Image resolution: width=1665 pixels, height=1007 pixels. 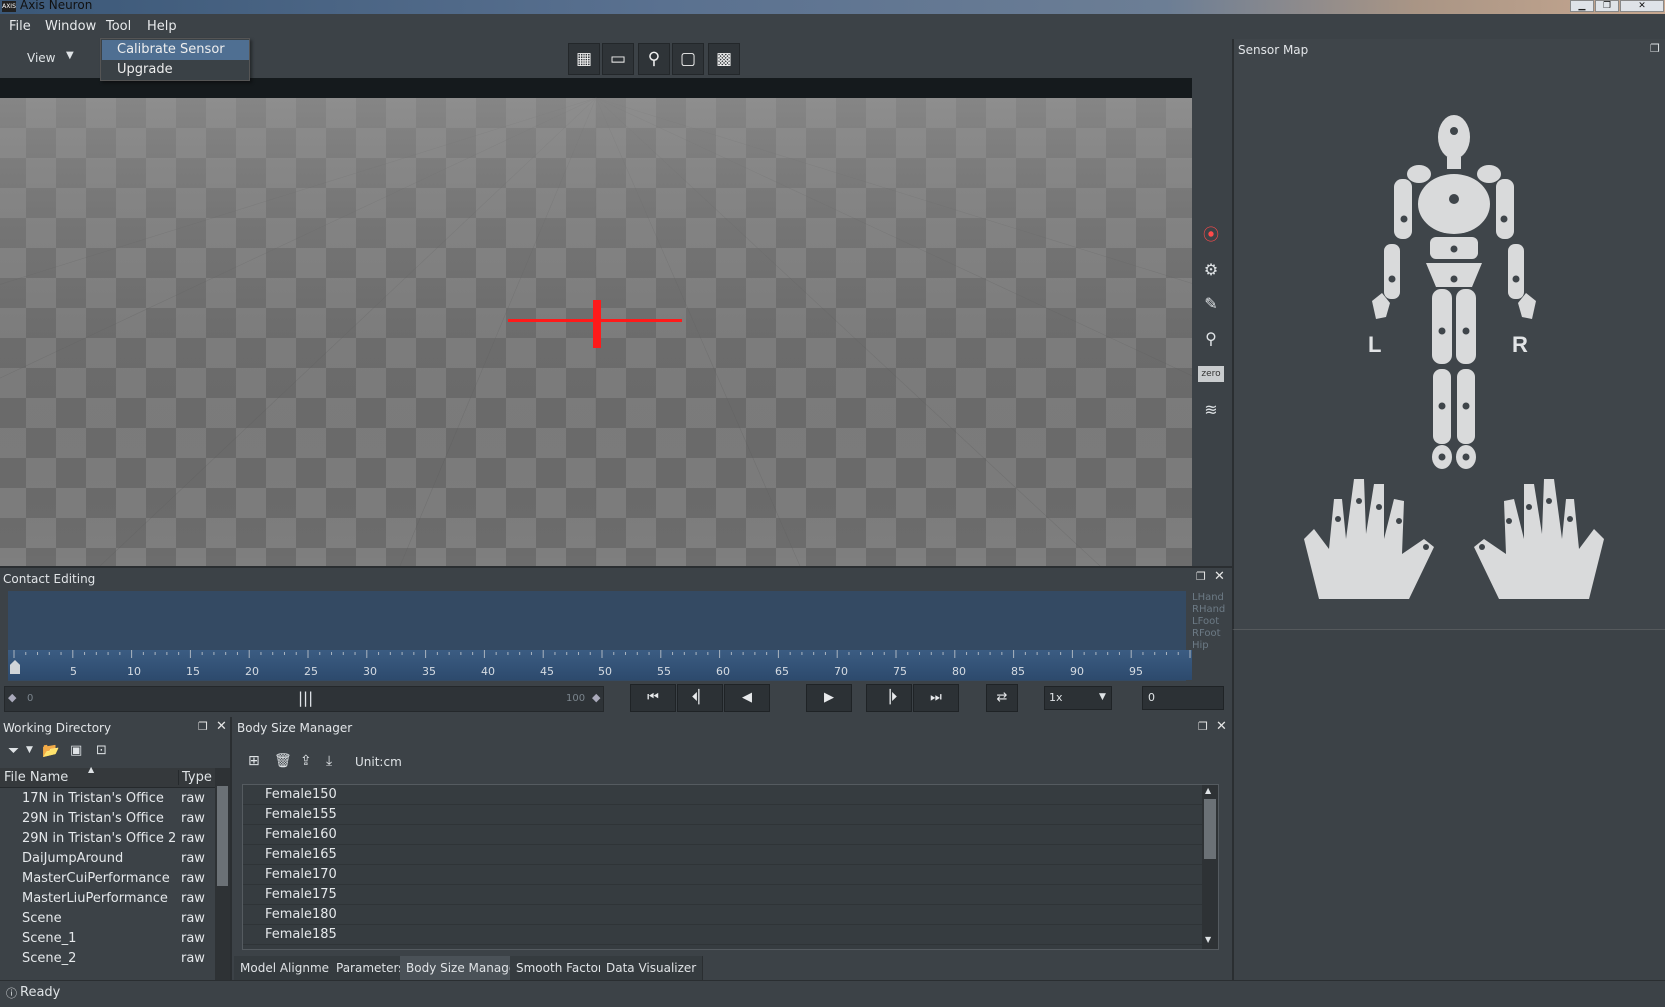 What do you see at coordinates (1056, 697) in the screenshot?
I see `speed-value: 1x` at bounding box center [1056, 697].